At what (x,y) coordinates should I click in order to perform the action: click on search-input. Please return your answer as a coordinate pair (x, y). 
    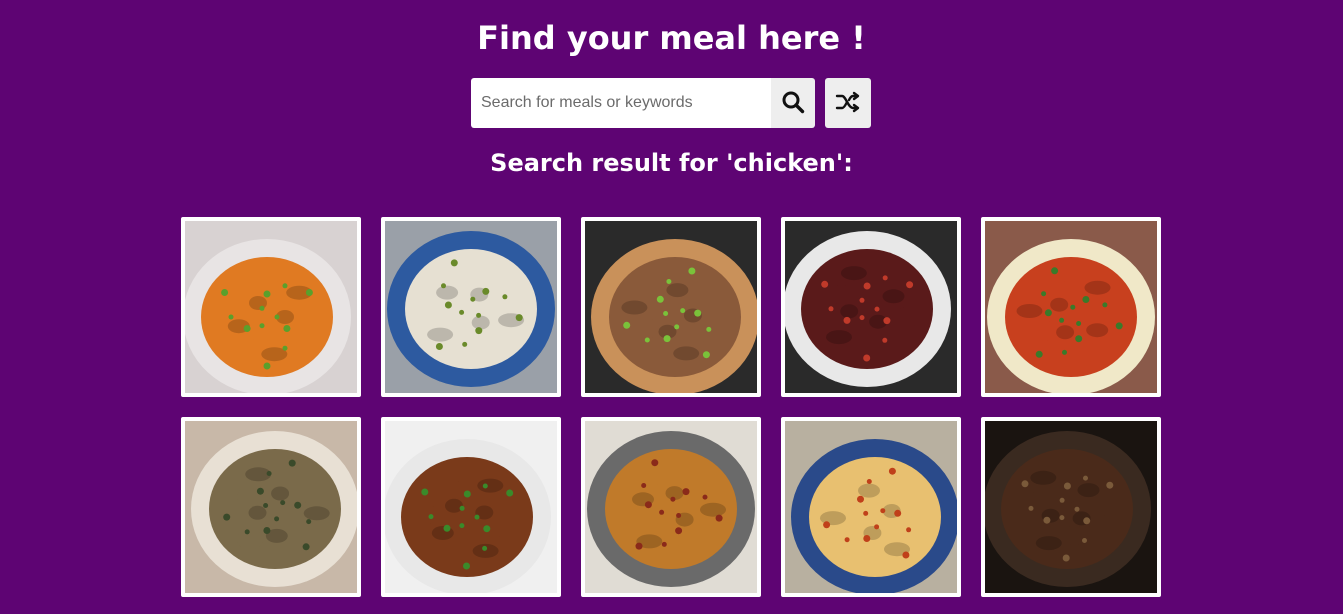
    Looking at the image, I should click on (621, 103).